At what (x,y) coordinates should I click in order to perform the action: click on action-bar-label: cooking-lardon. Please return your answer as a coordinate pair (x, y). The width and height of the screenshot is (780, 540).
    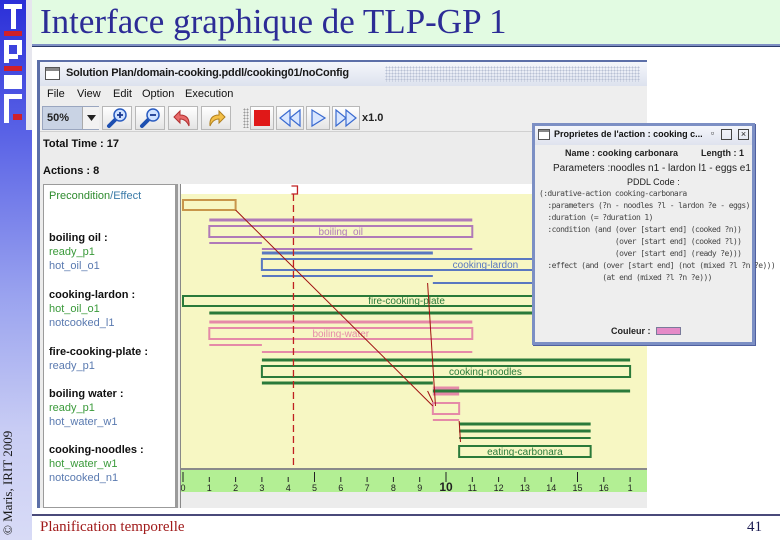
    Looking at the image, I should click on (486, 265).